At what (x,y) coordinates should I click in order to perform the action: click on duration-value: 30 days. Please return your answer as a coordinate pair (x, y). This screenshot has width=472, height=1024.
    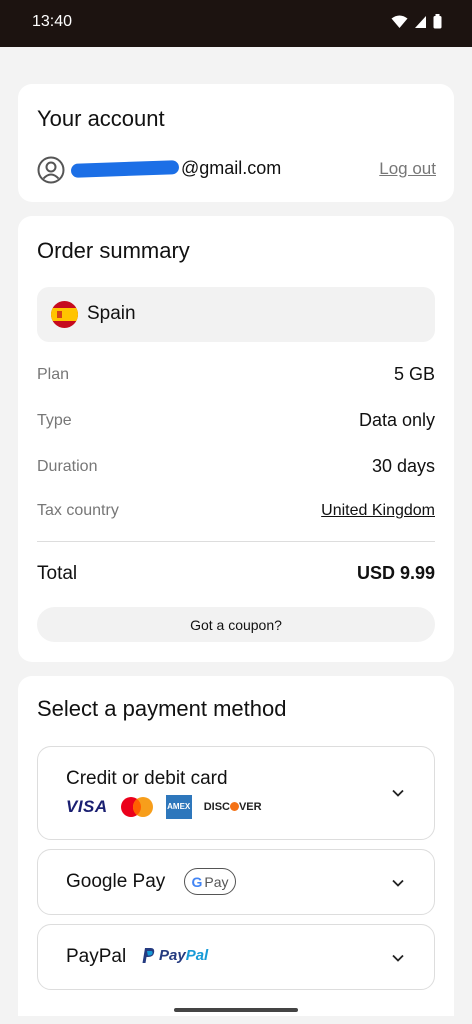
    Looking at the image, I should click on (403, 466).